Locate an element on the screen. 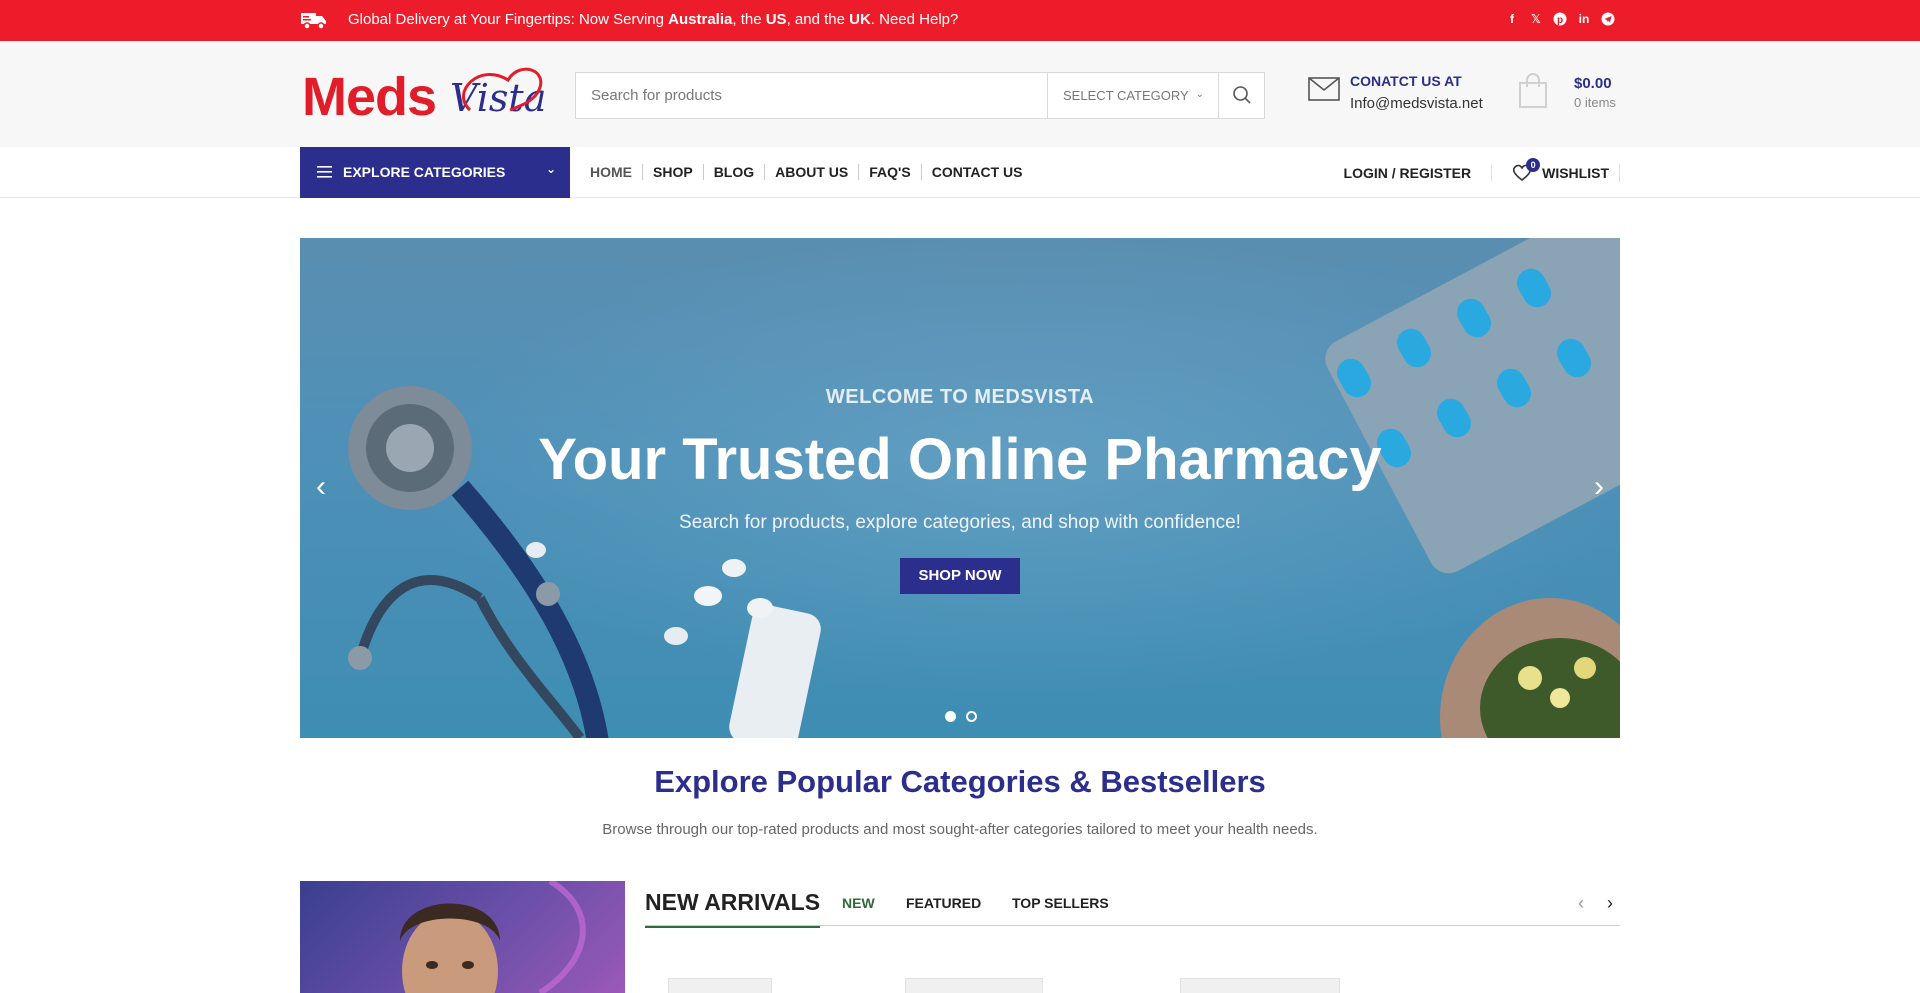  search-input is located at coordinates (811, 95).